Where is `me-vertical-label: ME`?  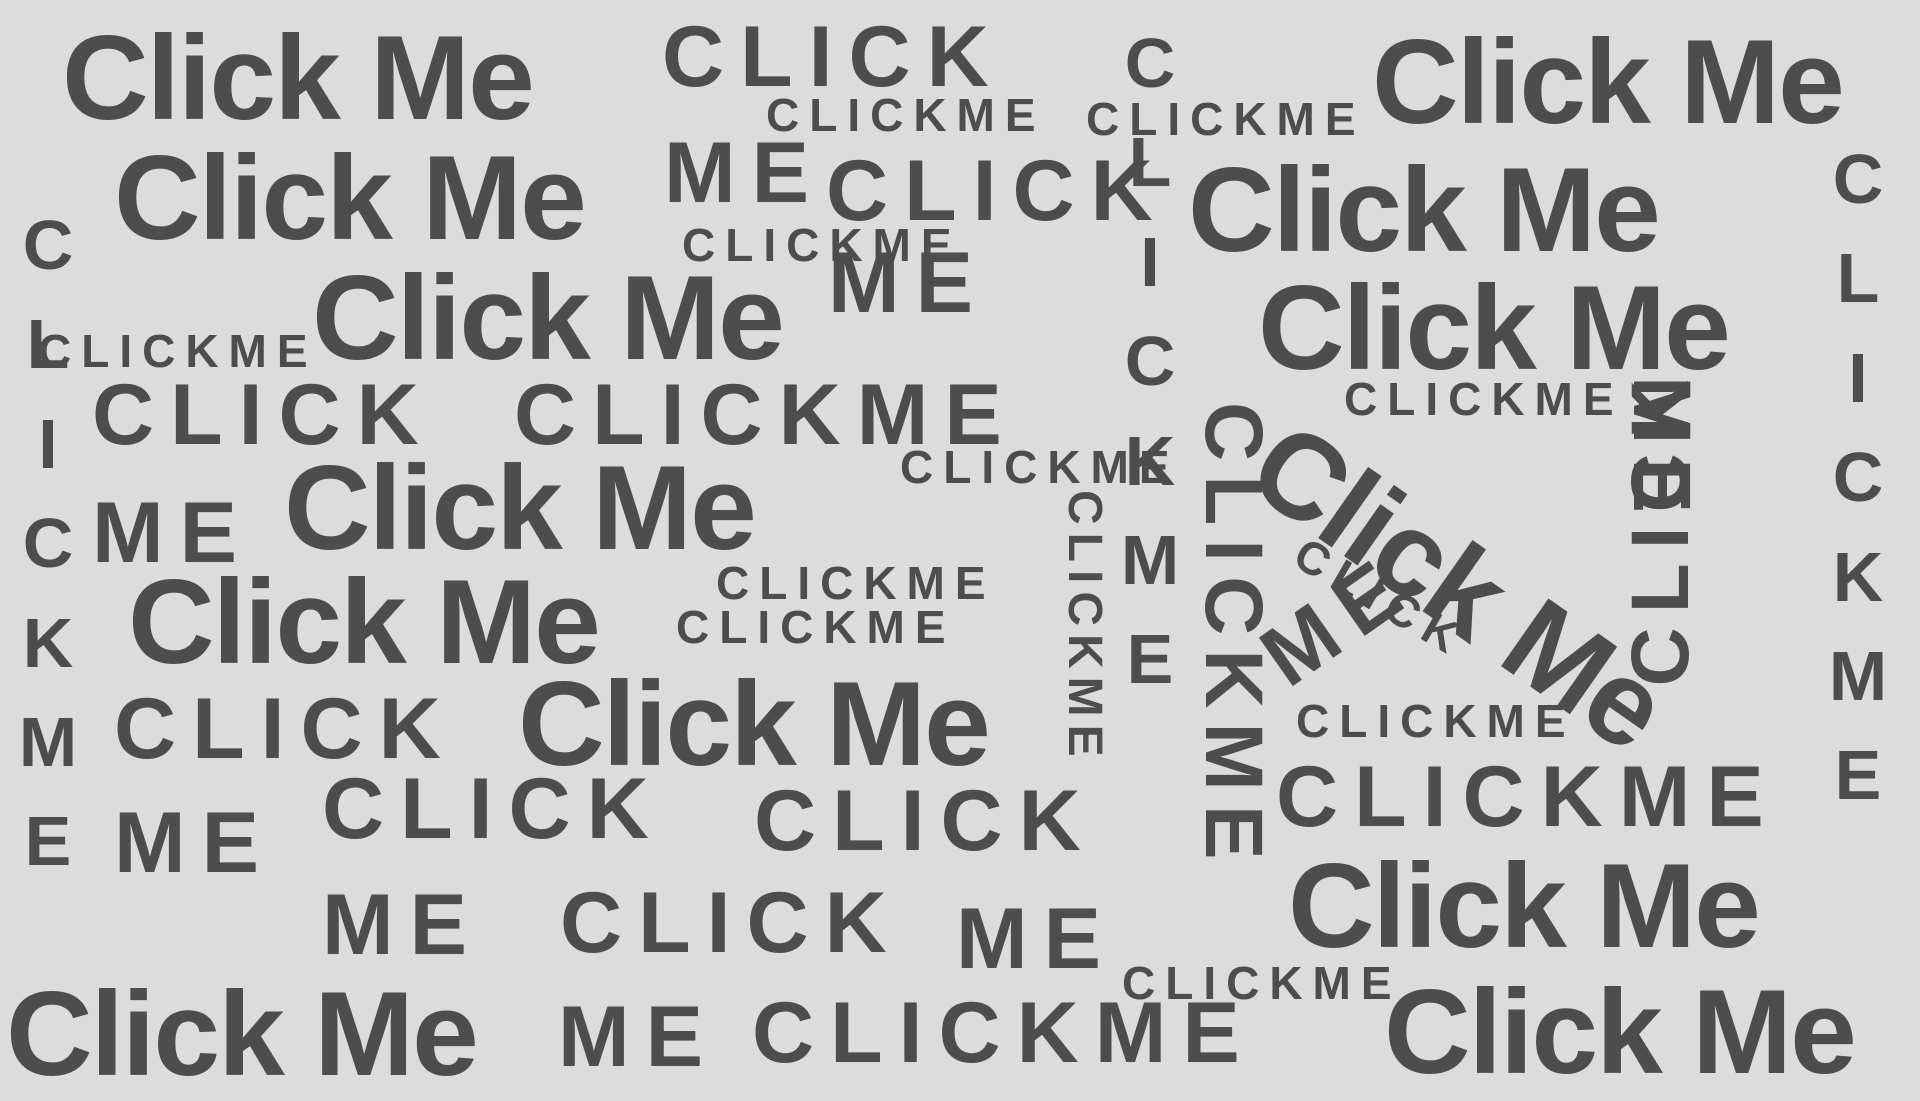 me-vertical-label: ME is located at coordinates (1661, 451).